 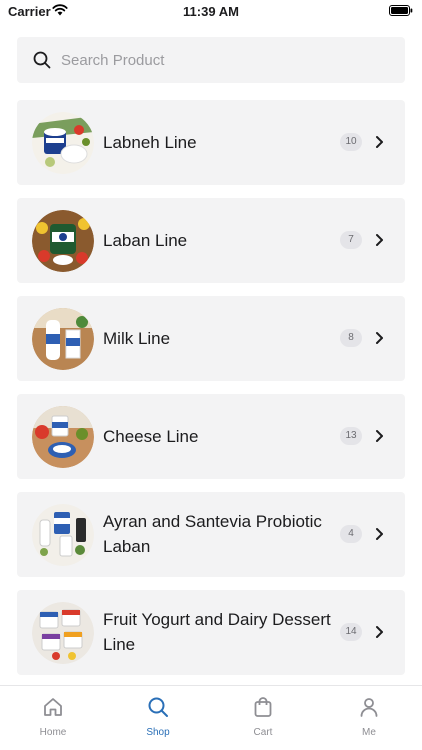 I want to click on milk-line-thumbnail, so click(x=63, y=339).